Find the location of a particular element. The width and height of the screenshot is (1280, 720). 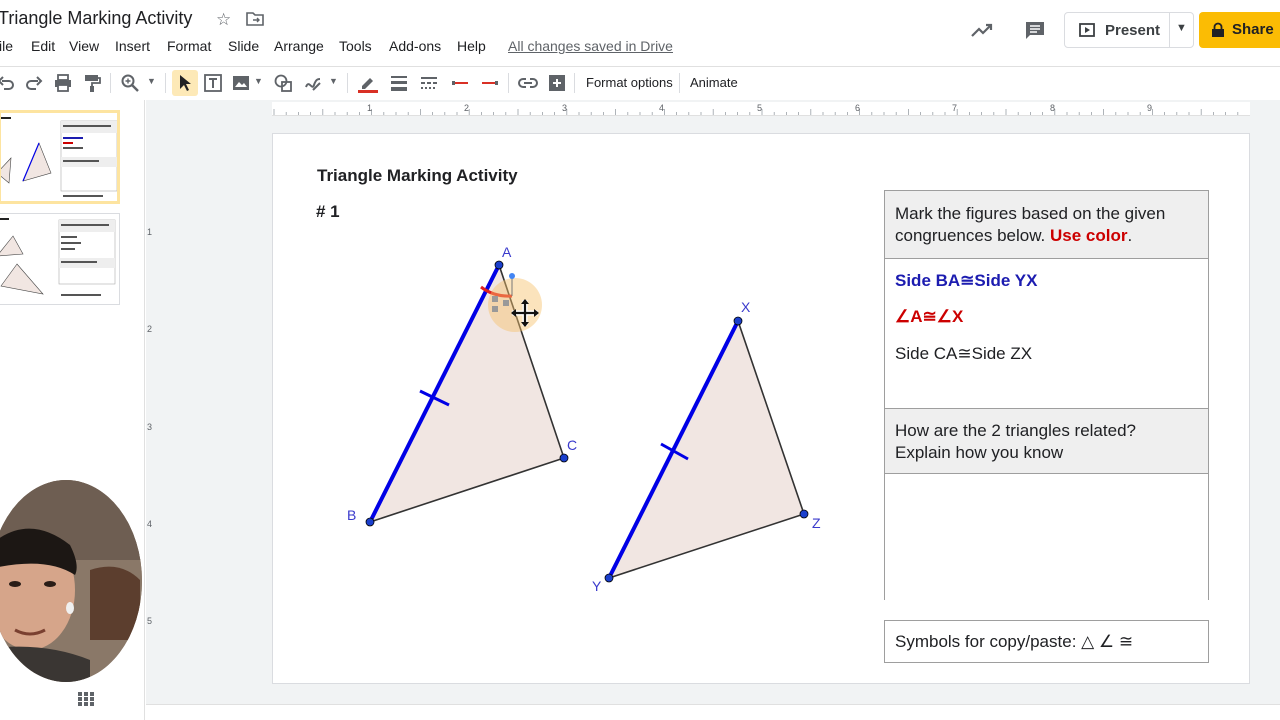

label-a: A is located at coordinates (507, 252).